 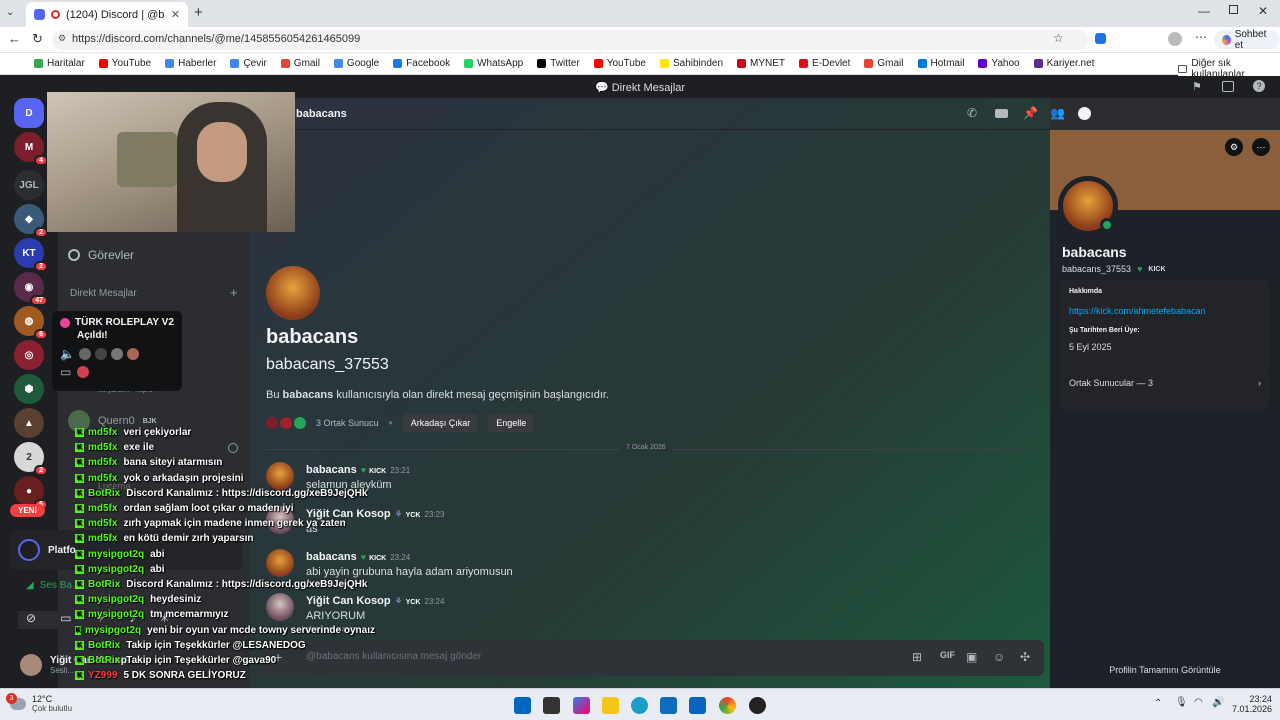 What do you see at coordinates (1025, 657) in the screenshot?
I see `apps-icon: ✣` at bounding box center [1025, 657].